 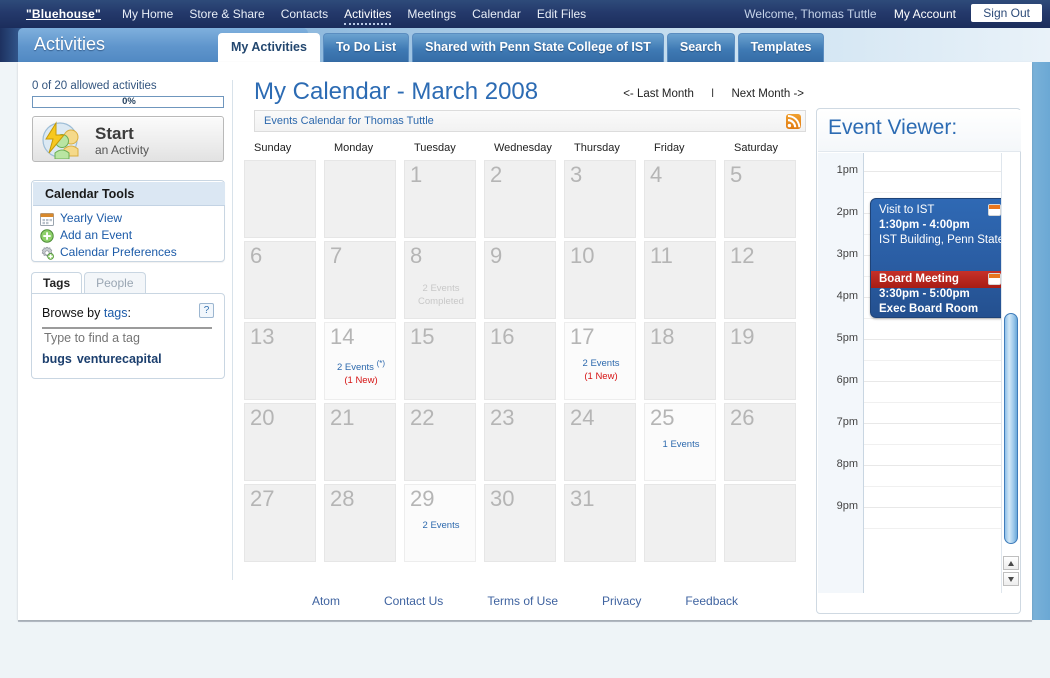 I want to click on next-month-link: Next Month ->, so click(x=767, y=94).